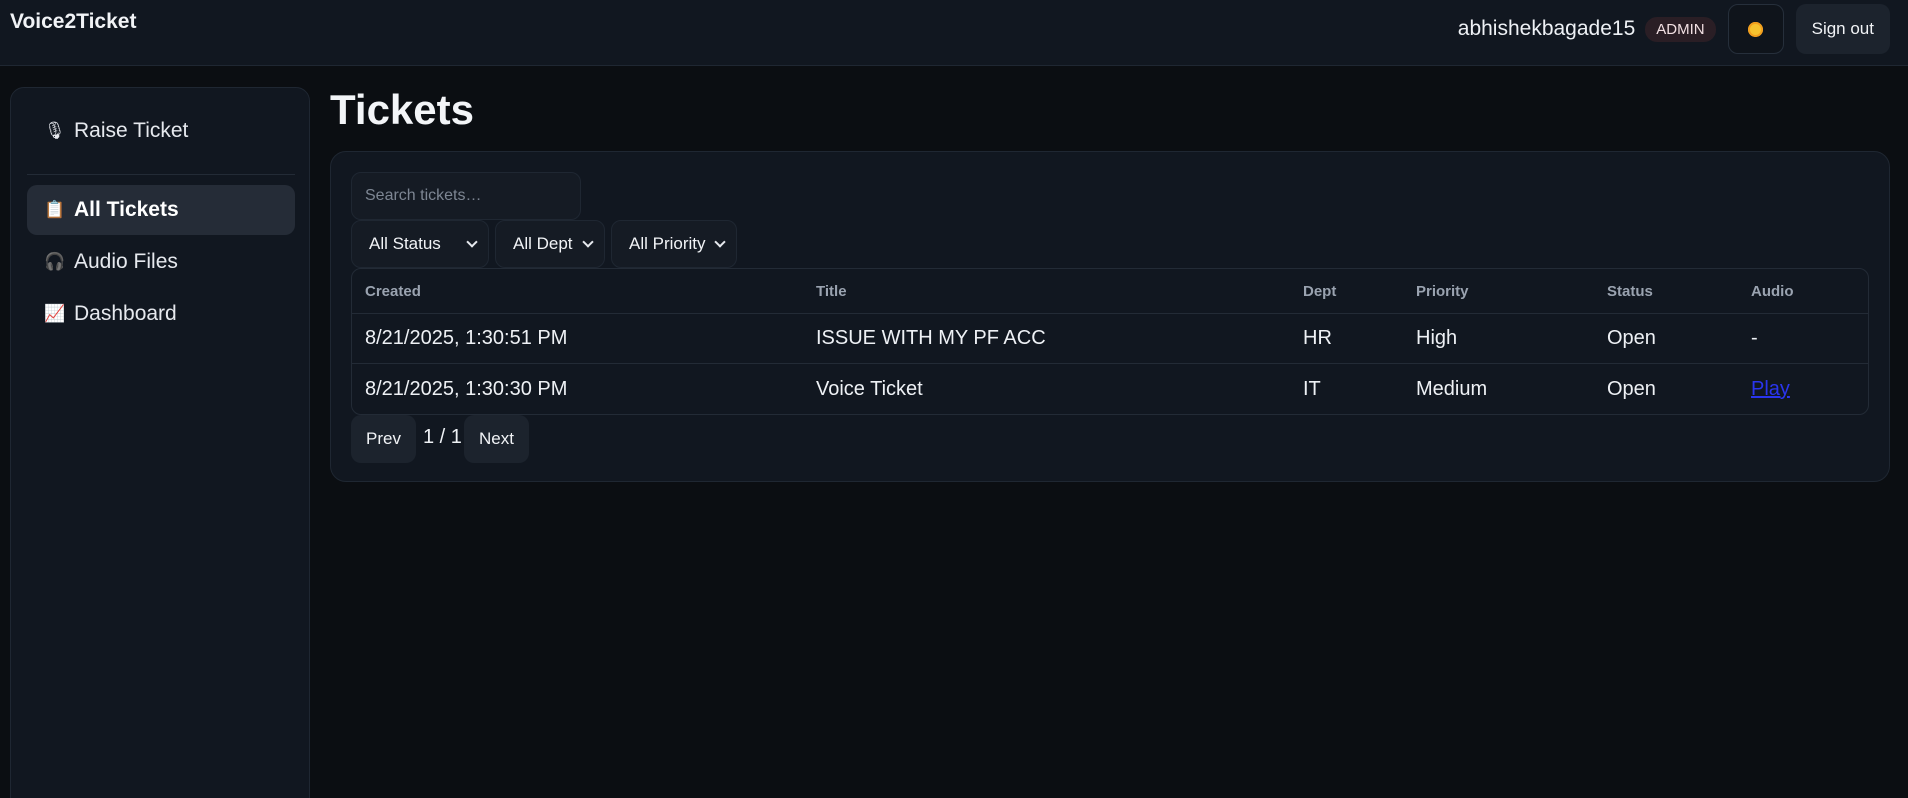 Image resolution: width=1908 pixels, height=798 pixels. What do you see at coordinates (1452, 389) in the screenshot?
I see `cell-priority: Medium` at bounding box center [1452, 389].